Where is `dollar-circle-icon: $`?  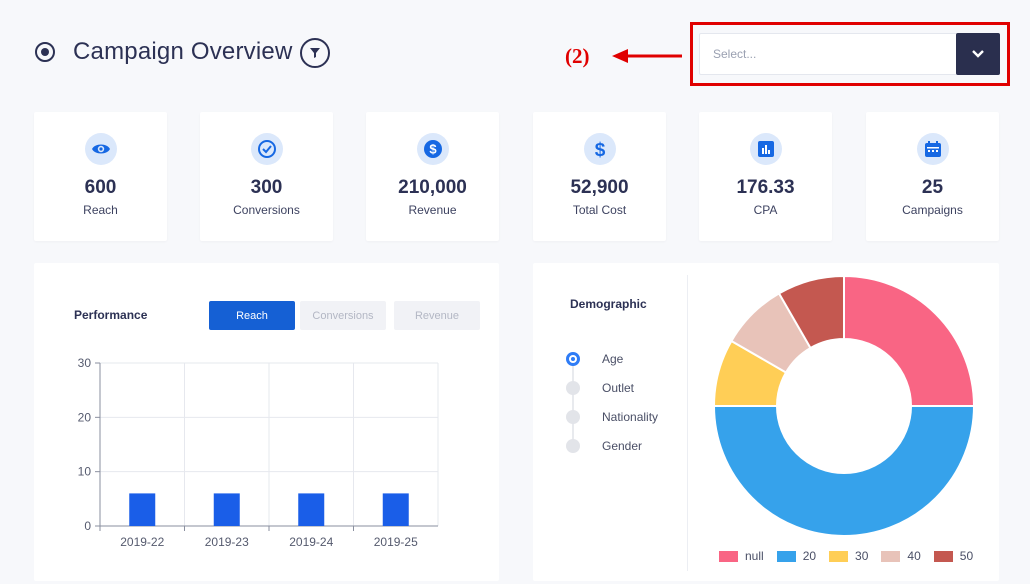
dollar-circle-icon: $ is located at coordinates (432, 149).